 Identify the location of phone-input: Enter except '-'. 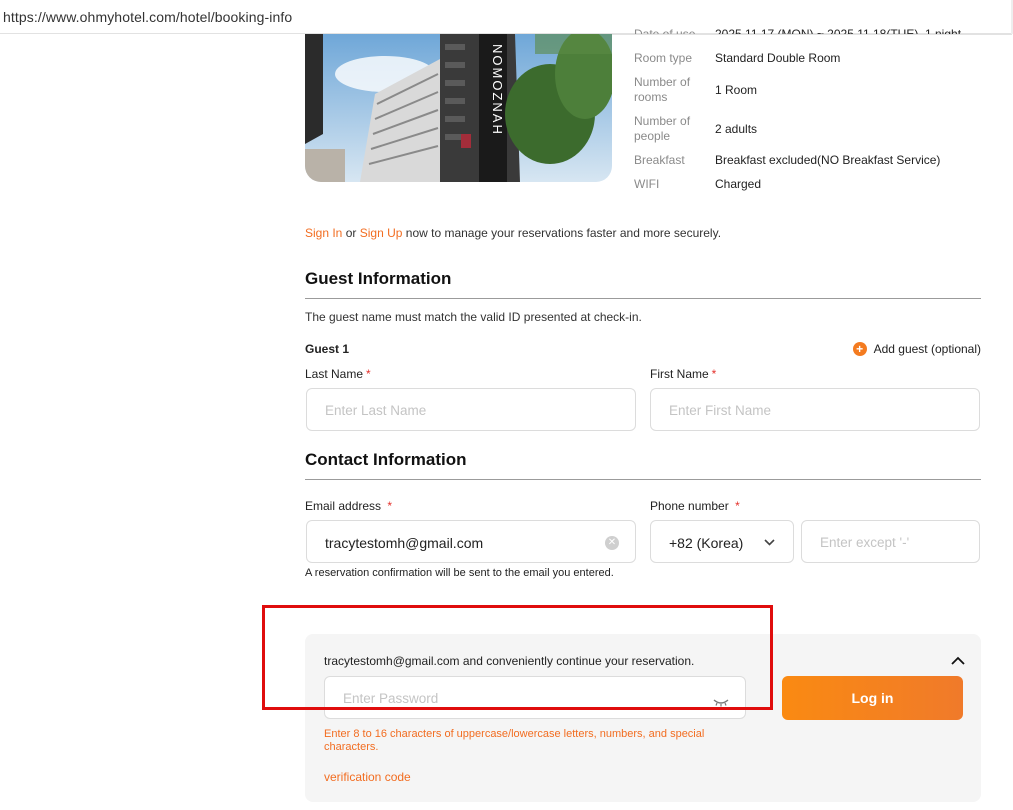
(890, 541).